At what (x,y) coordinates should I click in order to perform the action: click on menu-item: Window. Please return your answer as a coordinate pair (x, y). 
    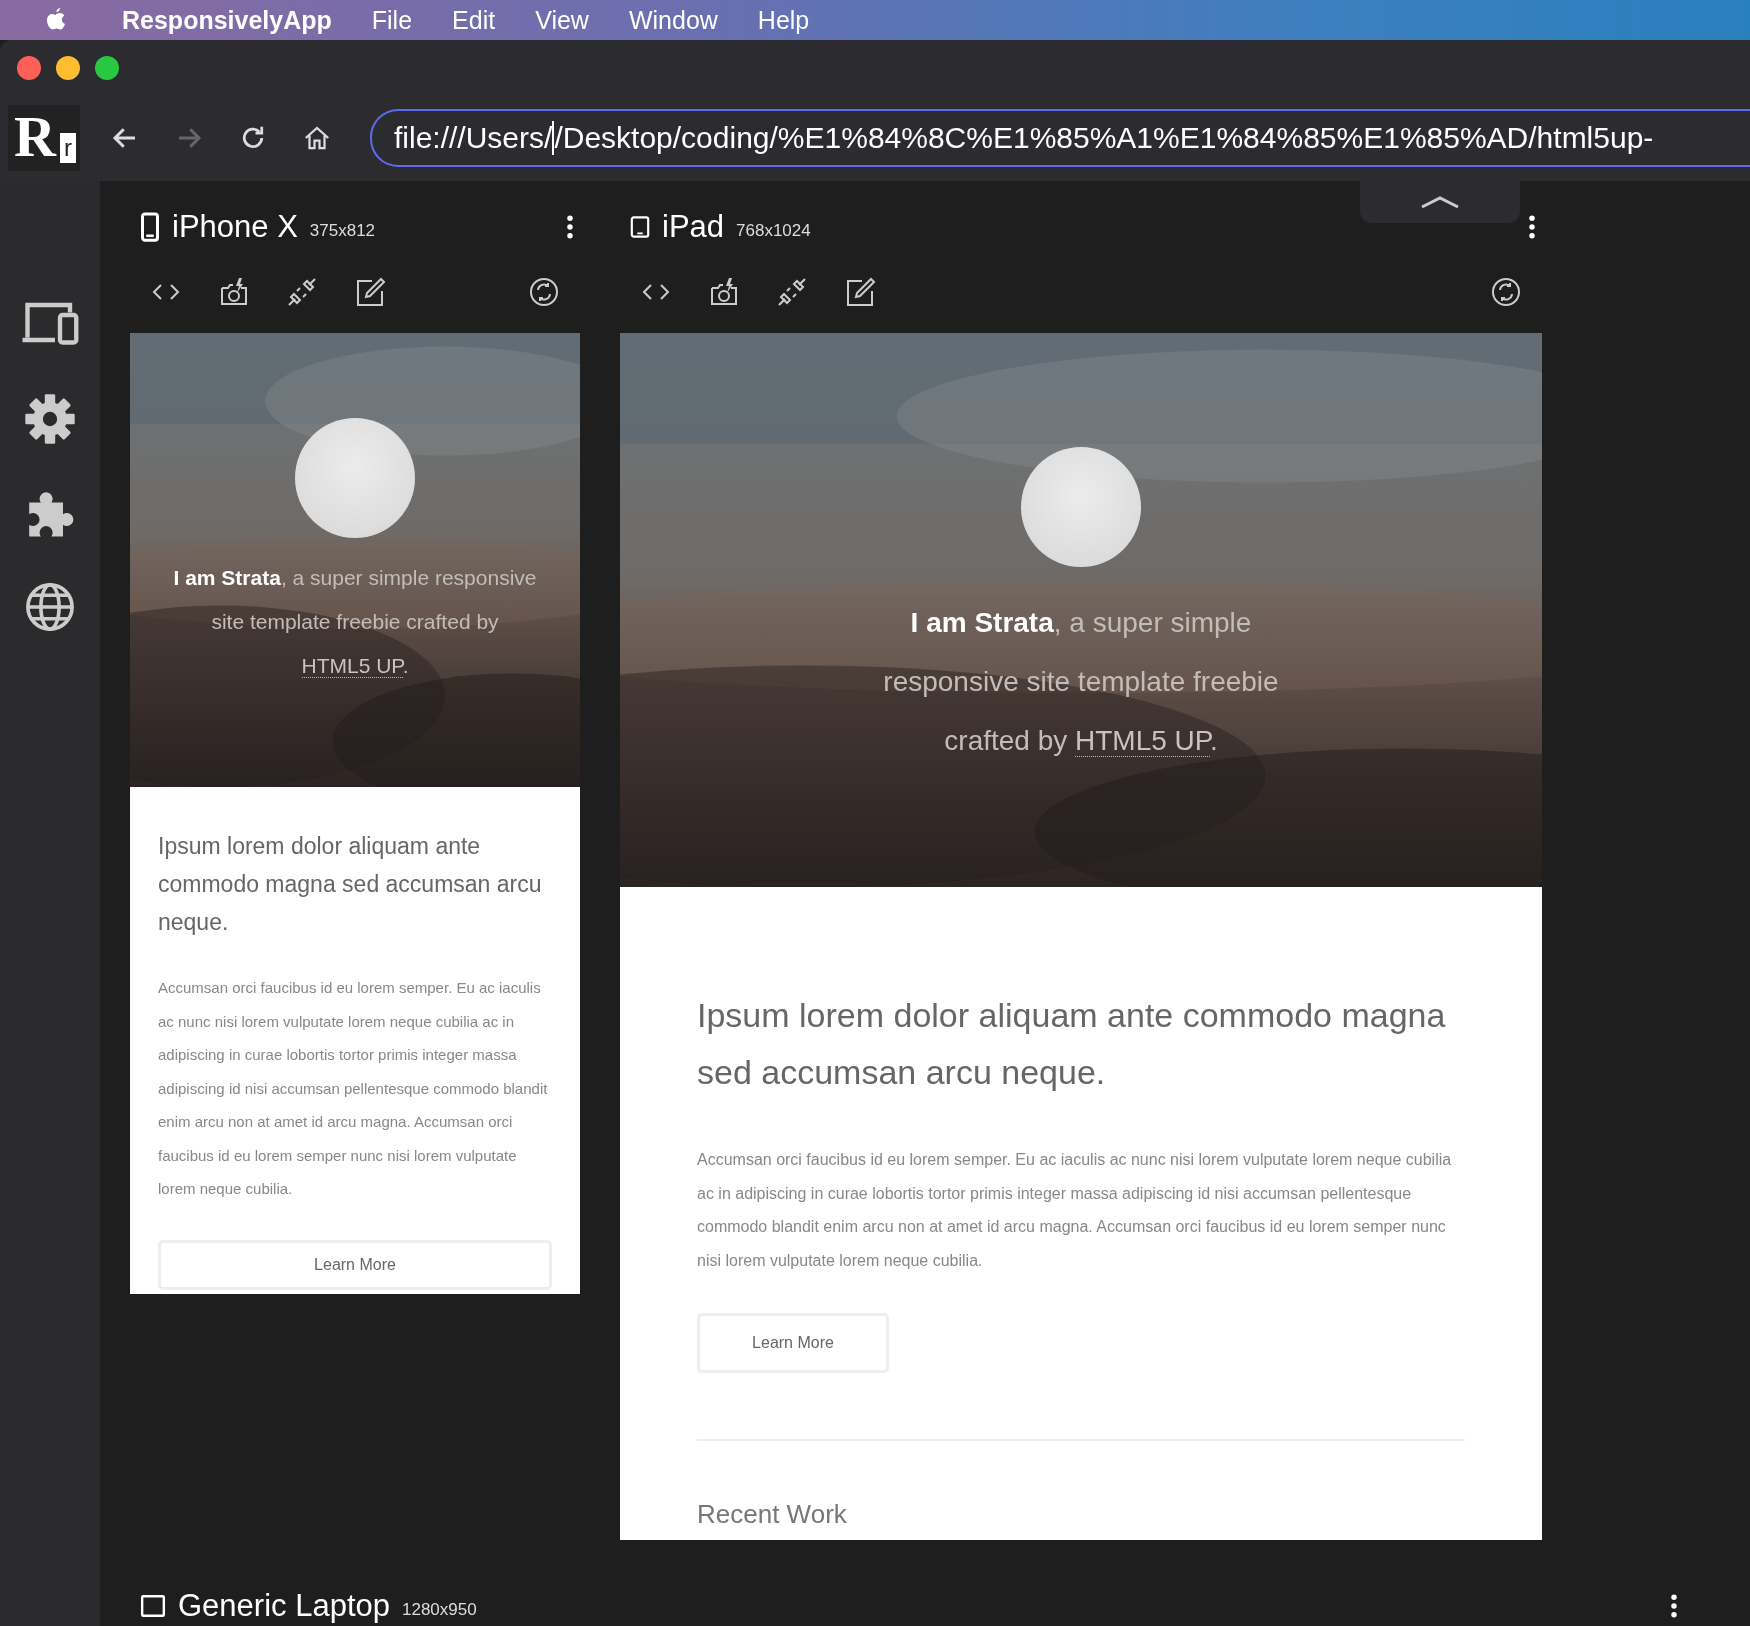
    Looking at the image, I should click on (673, 20).